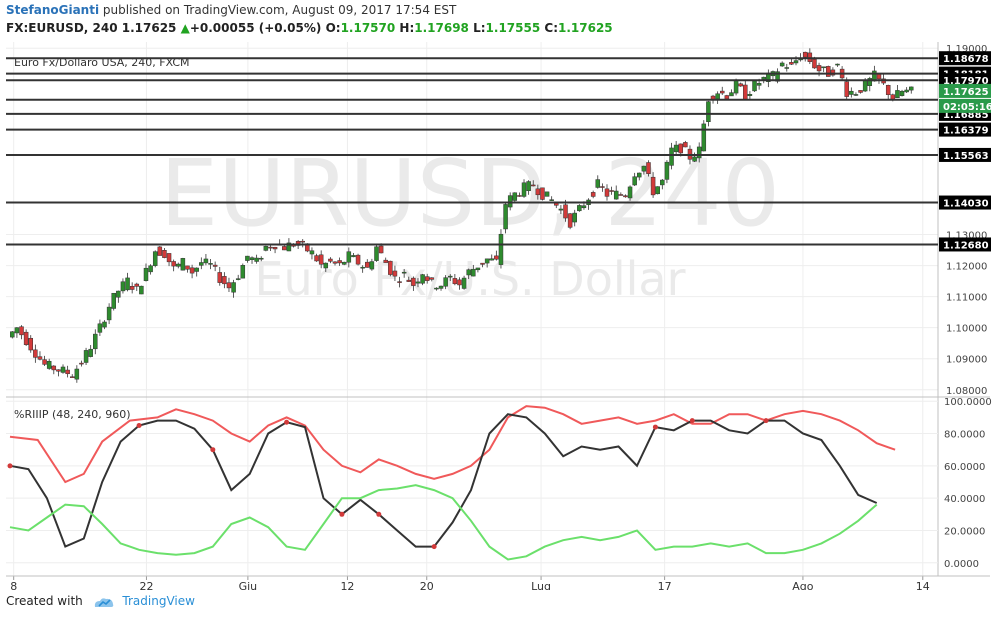 Image resolution: width=1002 pixels, height=620 pixels. What do you see at coordinates (968, 402) in the screenshot?
I see `ind-y-tick-label: 100.0000` at bounding box center [968, 402].